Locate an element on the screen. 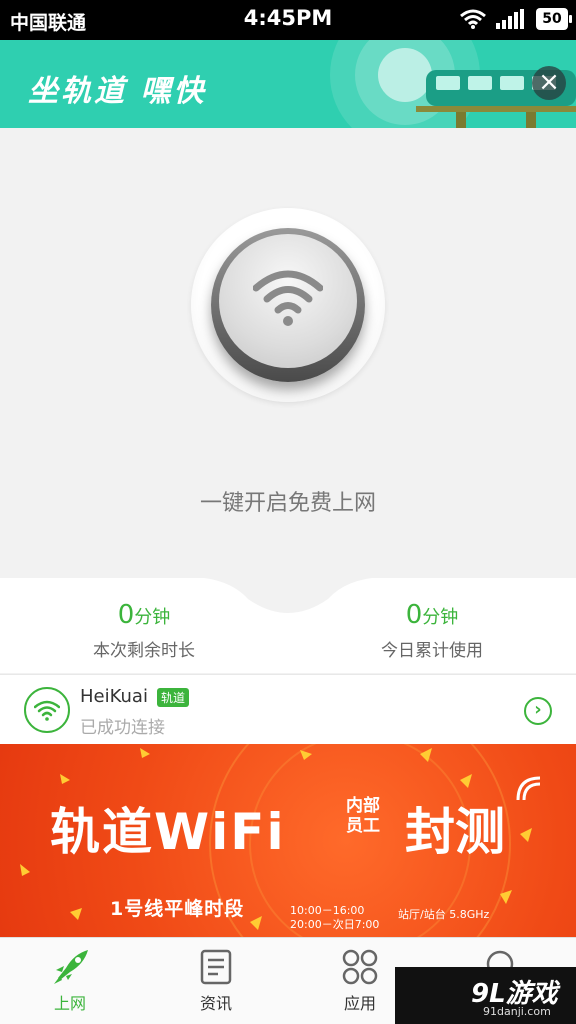  close-icon: × is located at coordinates (549, 82).